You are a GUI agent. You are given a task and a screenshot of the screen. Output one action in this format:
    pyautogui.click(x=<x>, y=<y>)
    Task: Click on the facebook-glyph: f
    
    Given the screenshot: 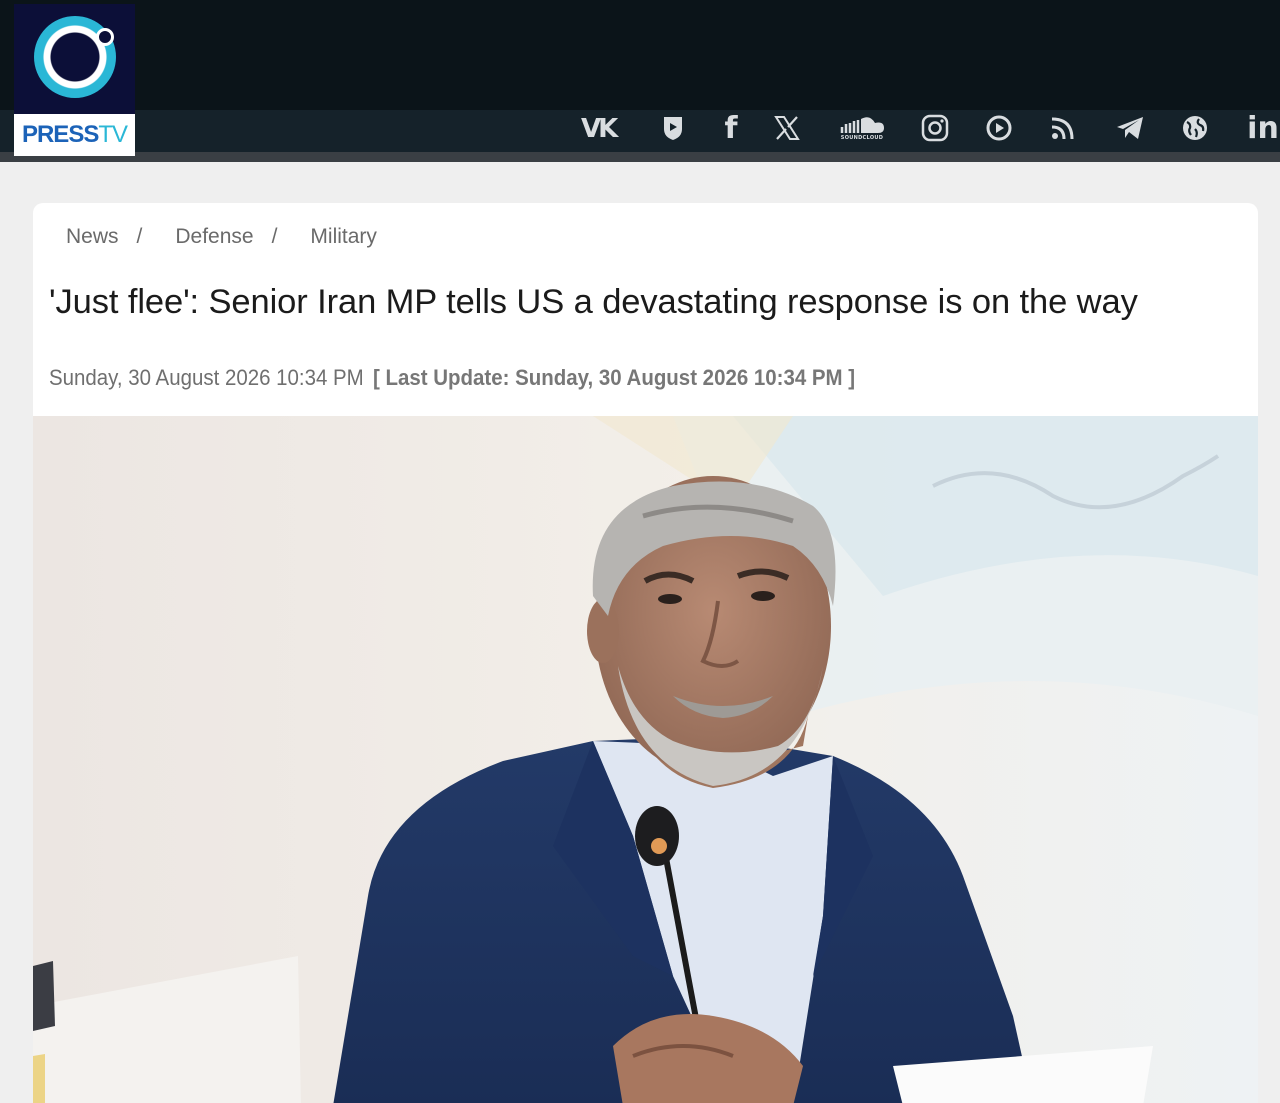 What is the action you would take?
    pyautogui.click(x=731, y=128)
    